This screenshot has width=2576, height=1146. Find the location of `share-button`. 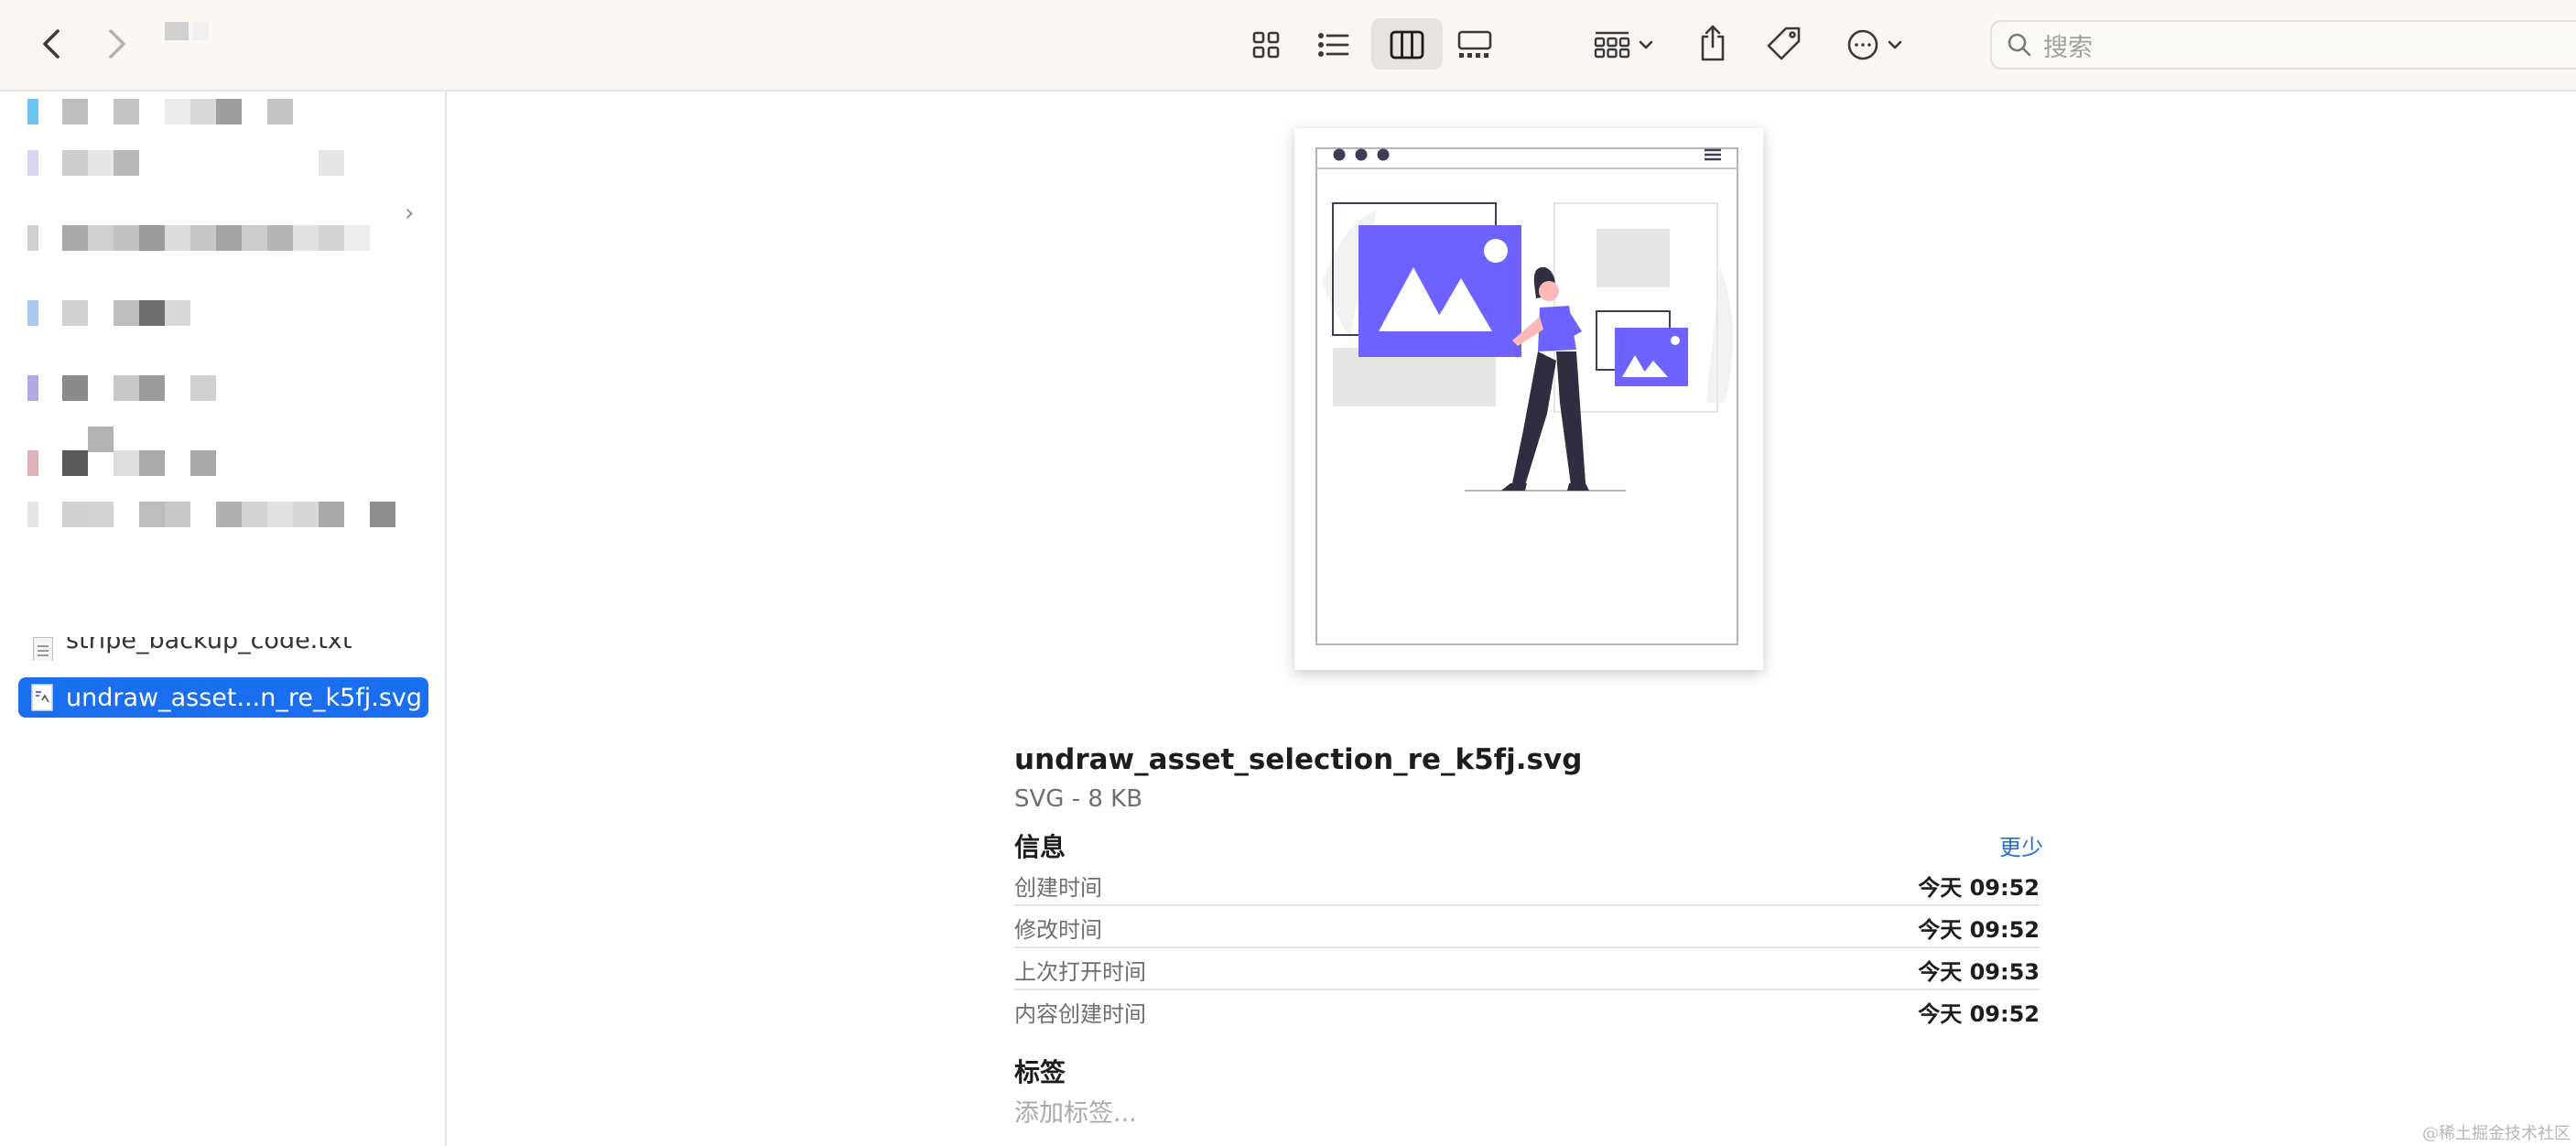

share-button is located at coordinates (1713, 43).